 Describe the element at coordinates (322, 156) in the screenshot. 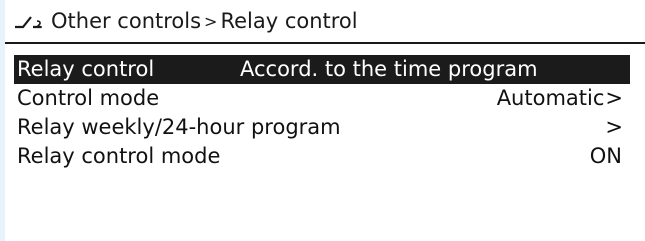

I see `menu-item-relay-control-mode: Relay control mode ON` at that location.